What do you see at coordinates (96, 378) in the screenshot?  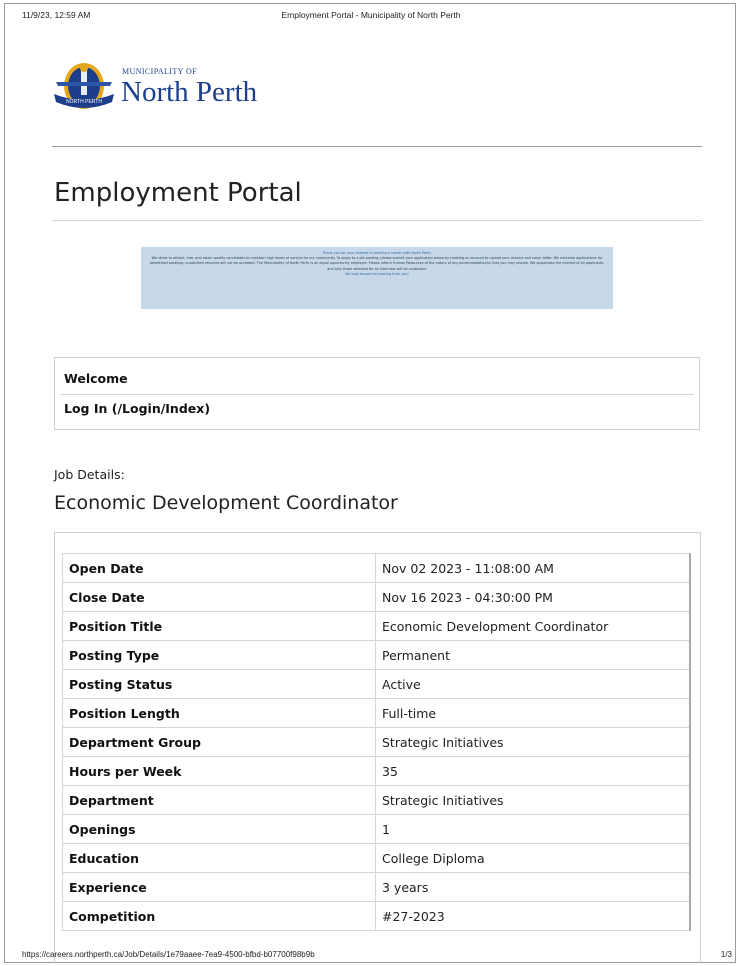 I see `nav-welcome-link: Welcome` at bounding box center [96, 378].